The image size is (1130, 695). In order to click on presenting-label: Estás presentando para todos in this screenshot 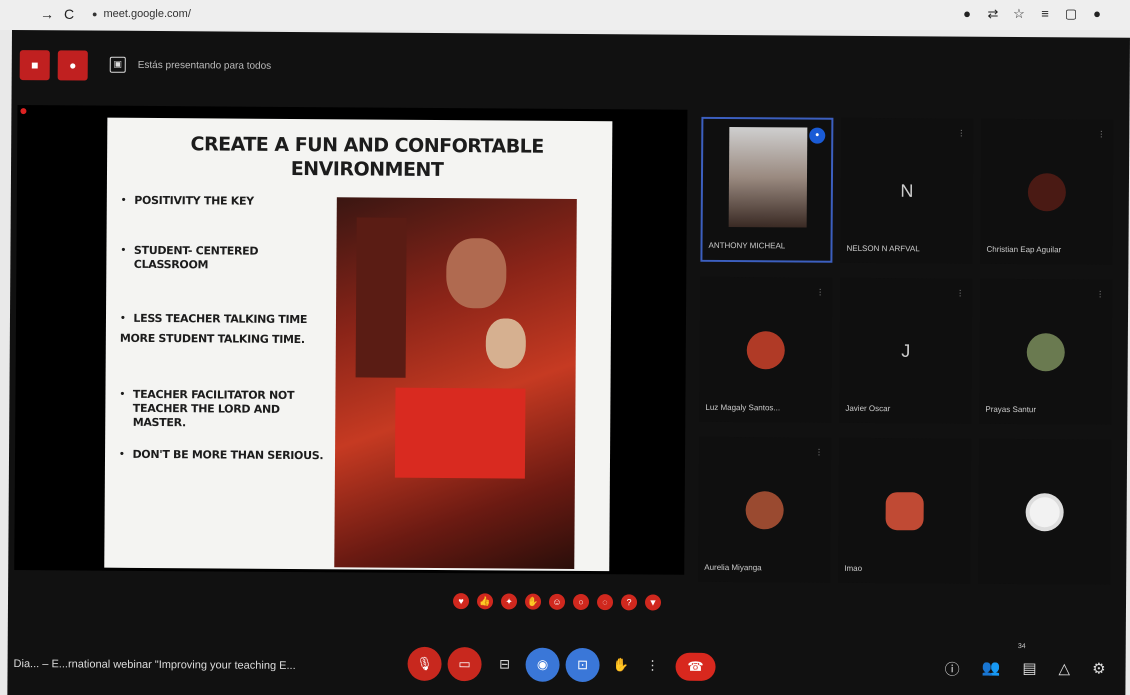, I will do `click(204, 65)`.